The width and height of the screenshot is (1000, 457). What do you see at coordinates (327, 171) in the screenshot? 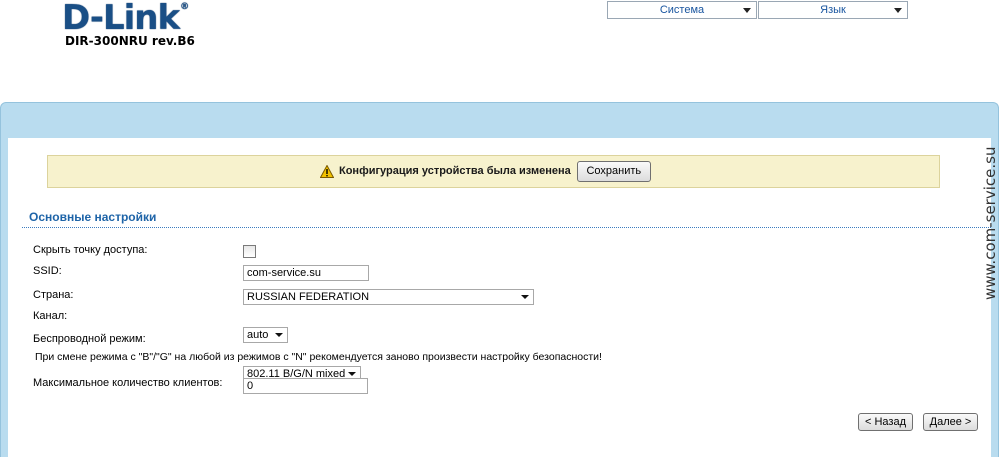
I see `warning-icon` at bounding box center [327, 171].